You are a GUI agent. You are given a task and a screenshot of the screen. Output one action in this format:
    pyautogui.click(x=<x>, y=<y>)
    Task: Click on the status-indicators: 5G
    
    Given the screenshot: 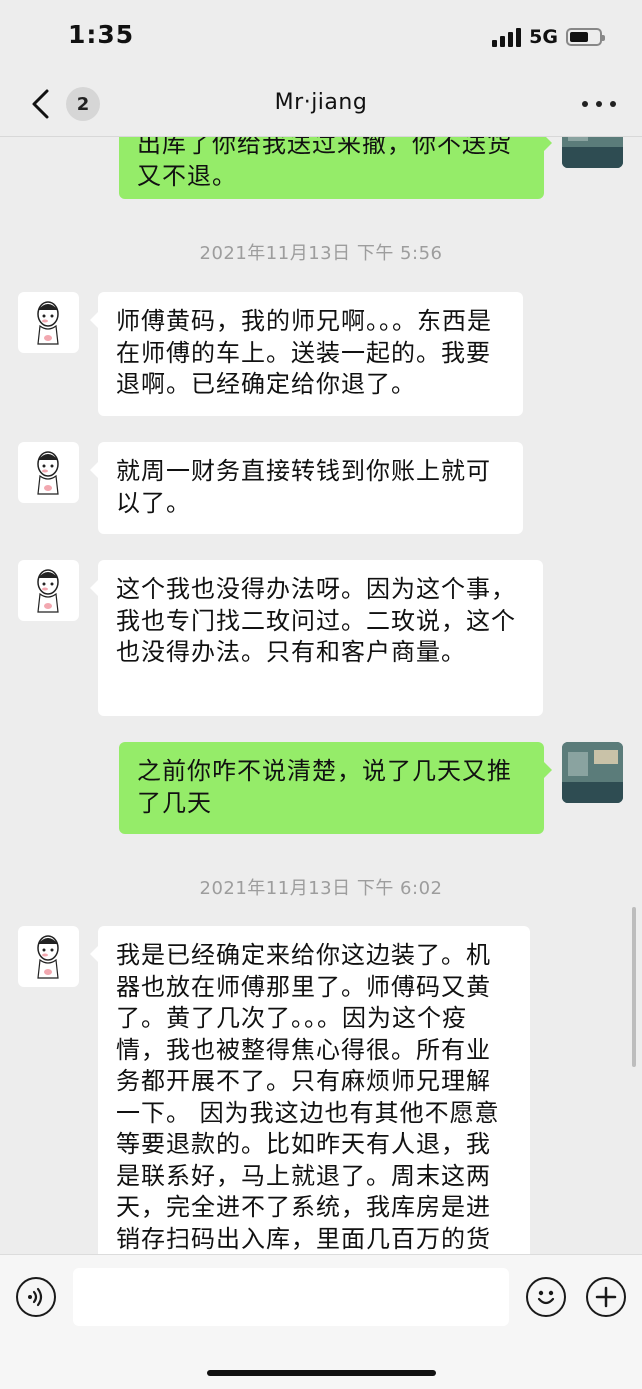 What is the action you would take?
    pyautogui.click(x=548, y=37)
    